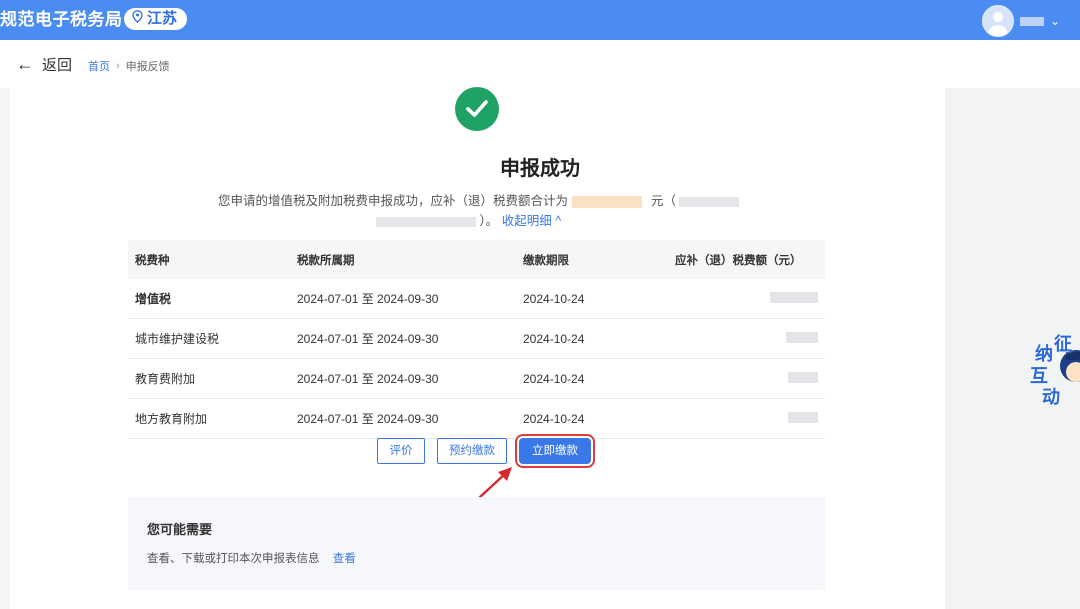 The image size is (1080, 609). I want to click on table-row: 增值税 2024-07-01 至 2024-09-30 2024-10-24, so click(476, 299).